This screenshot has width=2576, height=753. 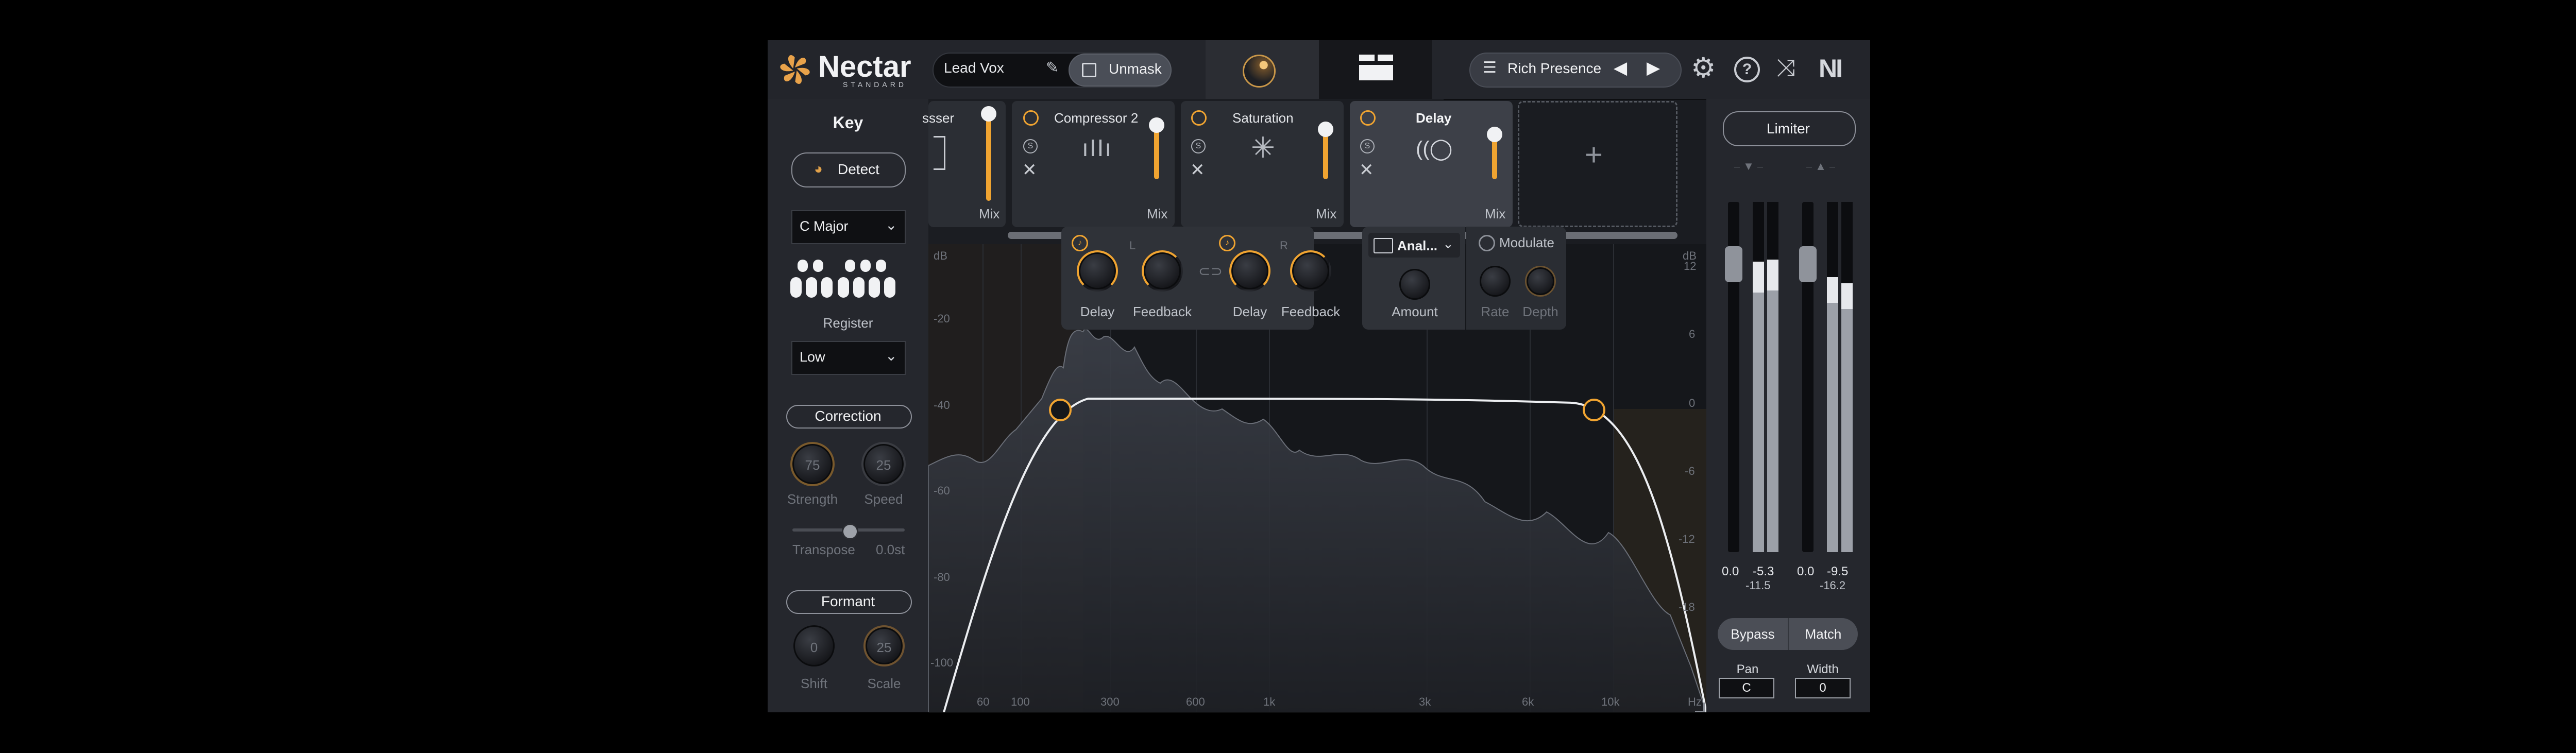 What do you see at coordinates (875, 84) in the screenshot?
I see `brand-edition: STANDARD` at bounding box center [875, 84].